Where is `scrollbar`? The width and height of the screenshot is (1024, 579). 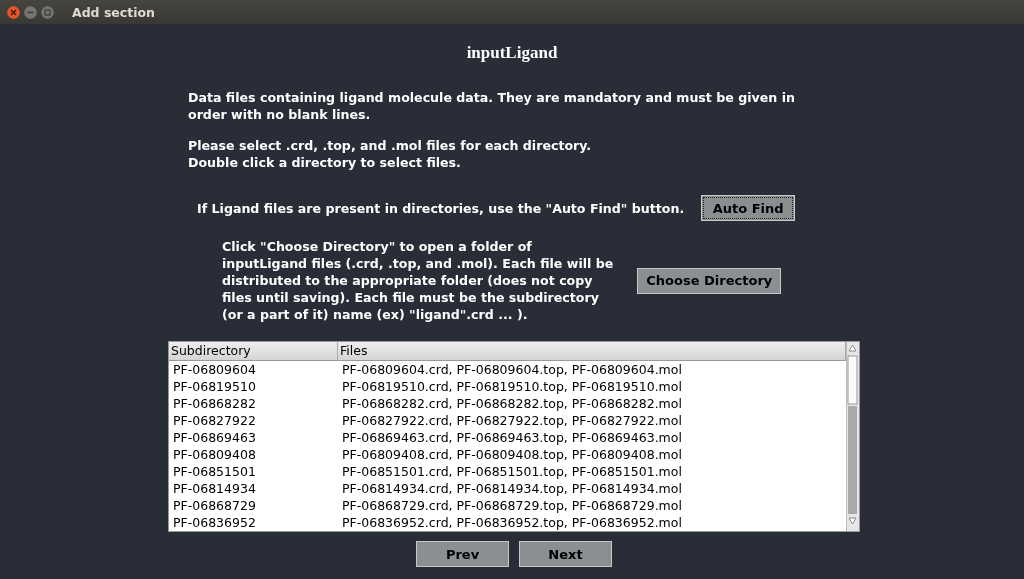
scrollbar is located at coordinates (852, 436).